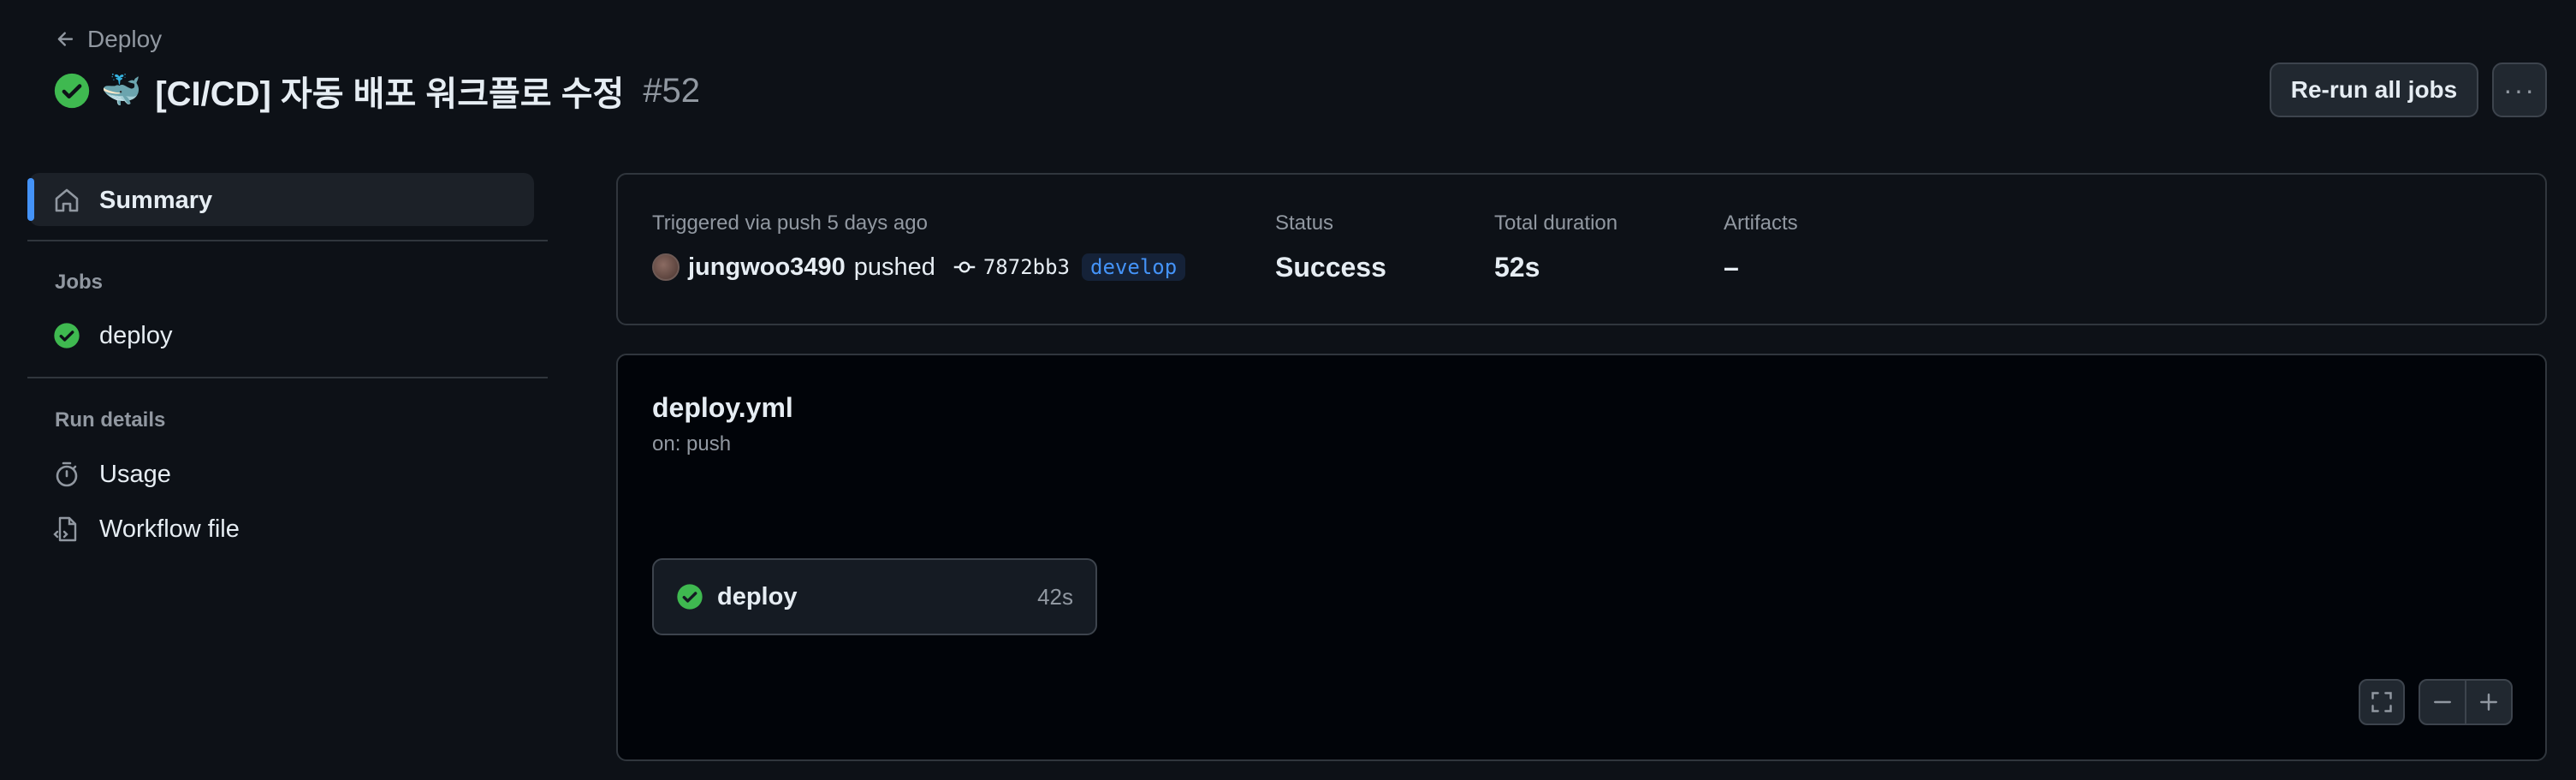  Describe the element at coordinates (1556, 223) in the screenshot. I see `duration-label: Total duration` at that location.